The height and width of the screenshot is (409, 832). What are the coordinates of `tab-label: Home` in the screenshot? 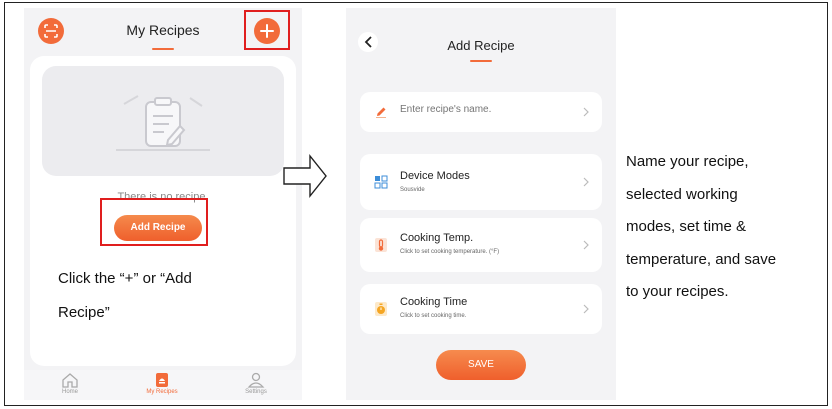 It's located at (69, 392).